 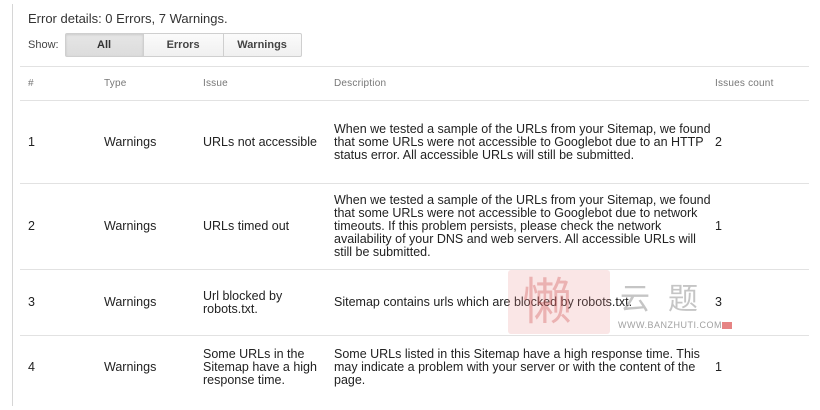 What do you see at coordinates (104, 45) in the screenshot?
I see `filter-all-button: All` at bounding box center [104, 45].